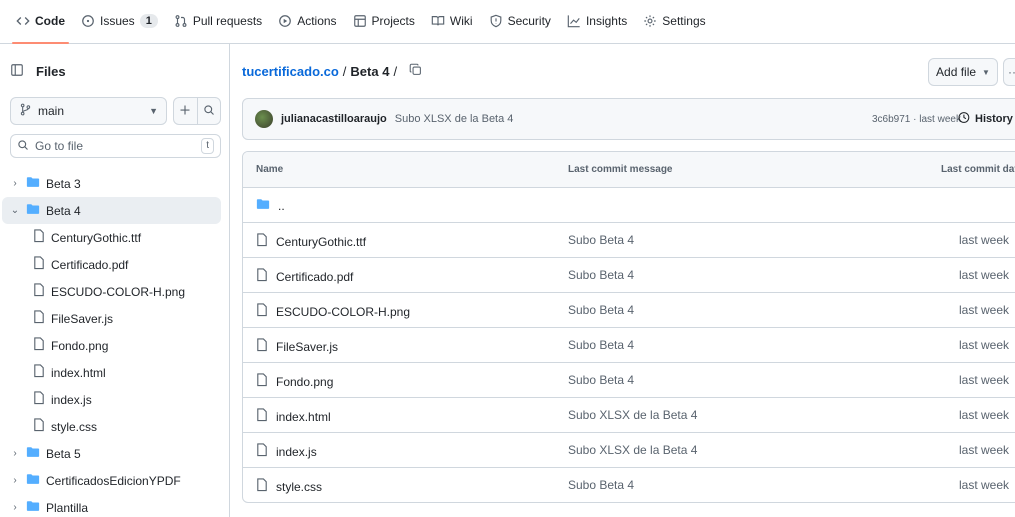  What do you see at coordinates (290, 71) in the screenshot?
I see `breadcrumb-repo-link: tucertificado.co` at bounding box center [290, 71].